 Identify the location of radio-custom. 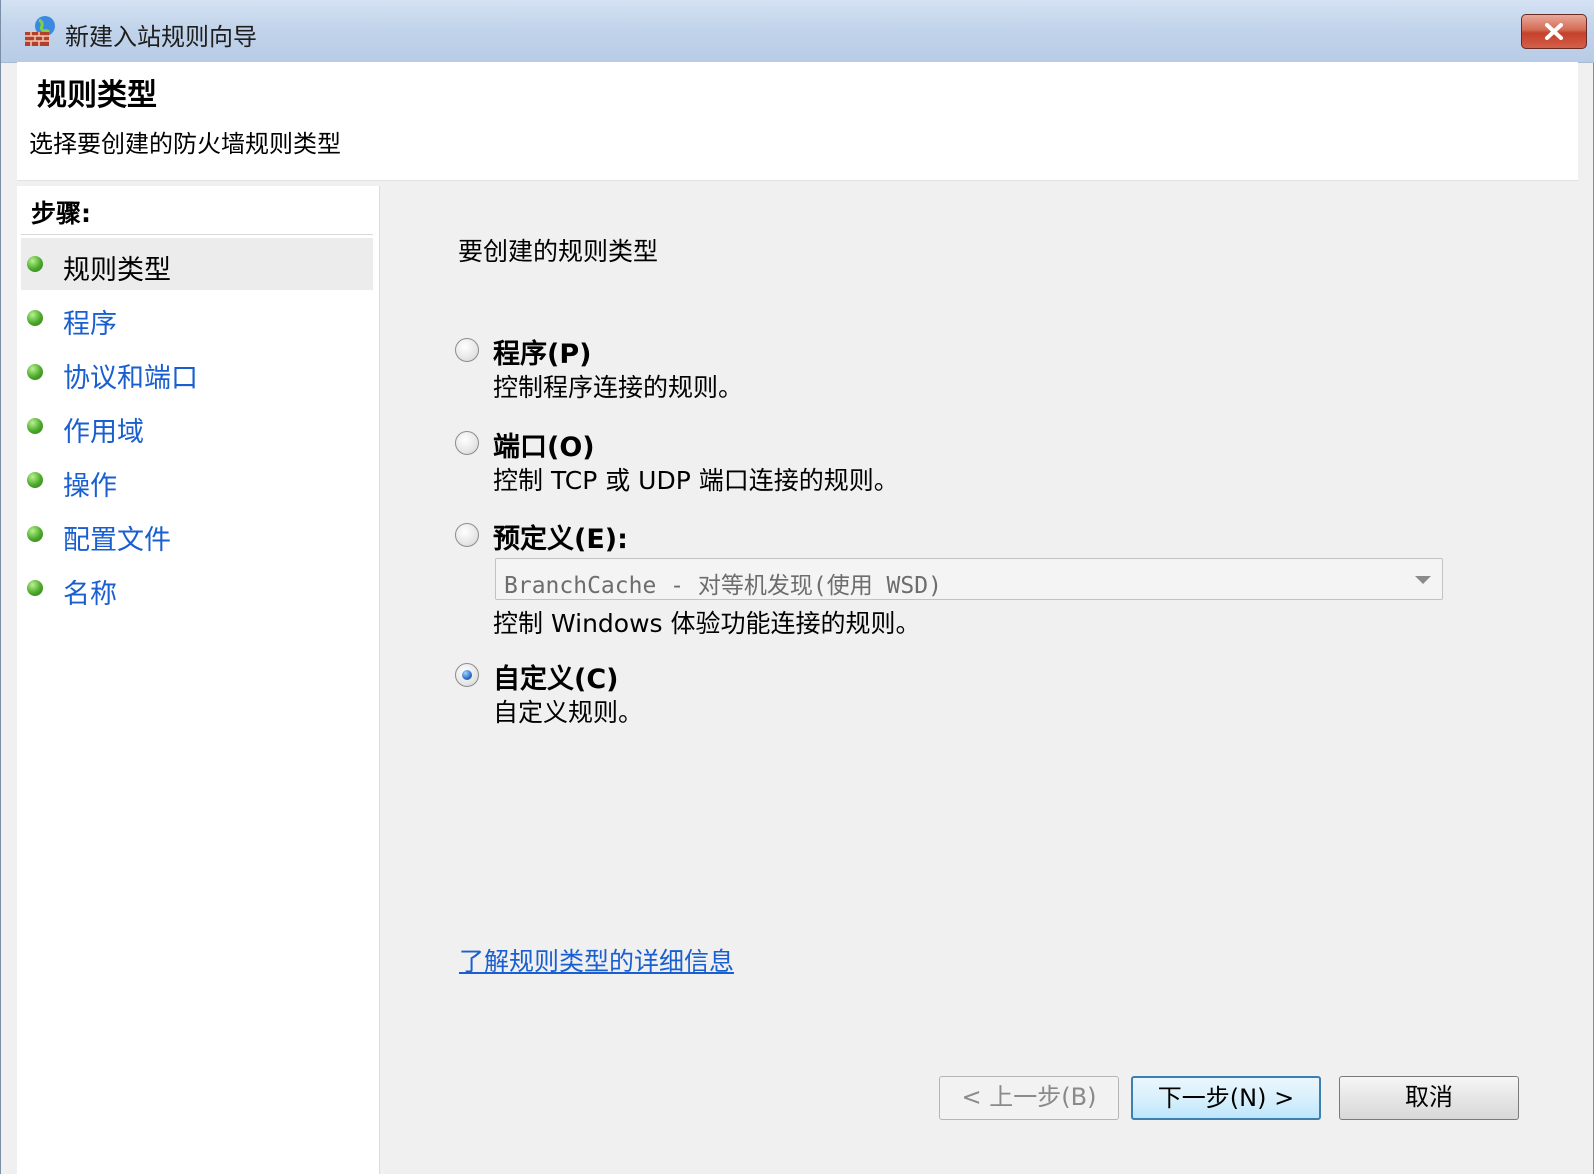
(467, 675).